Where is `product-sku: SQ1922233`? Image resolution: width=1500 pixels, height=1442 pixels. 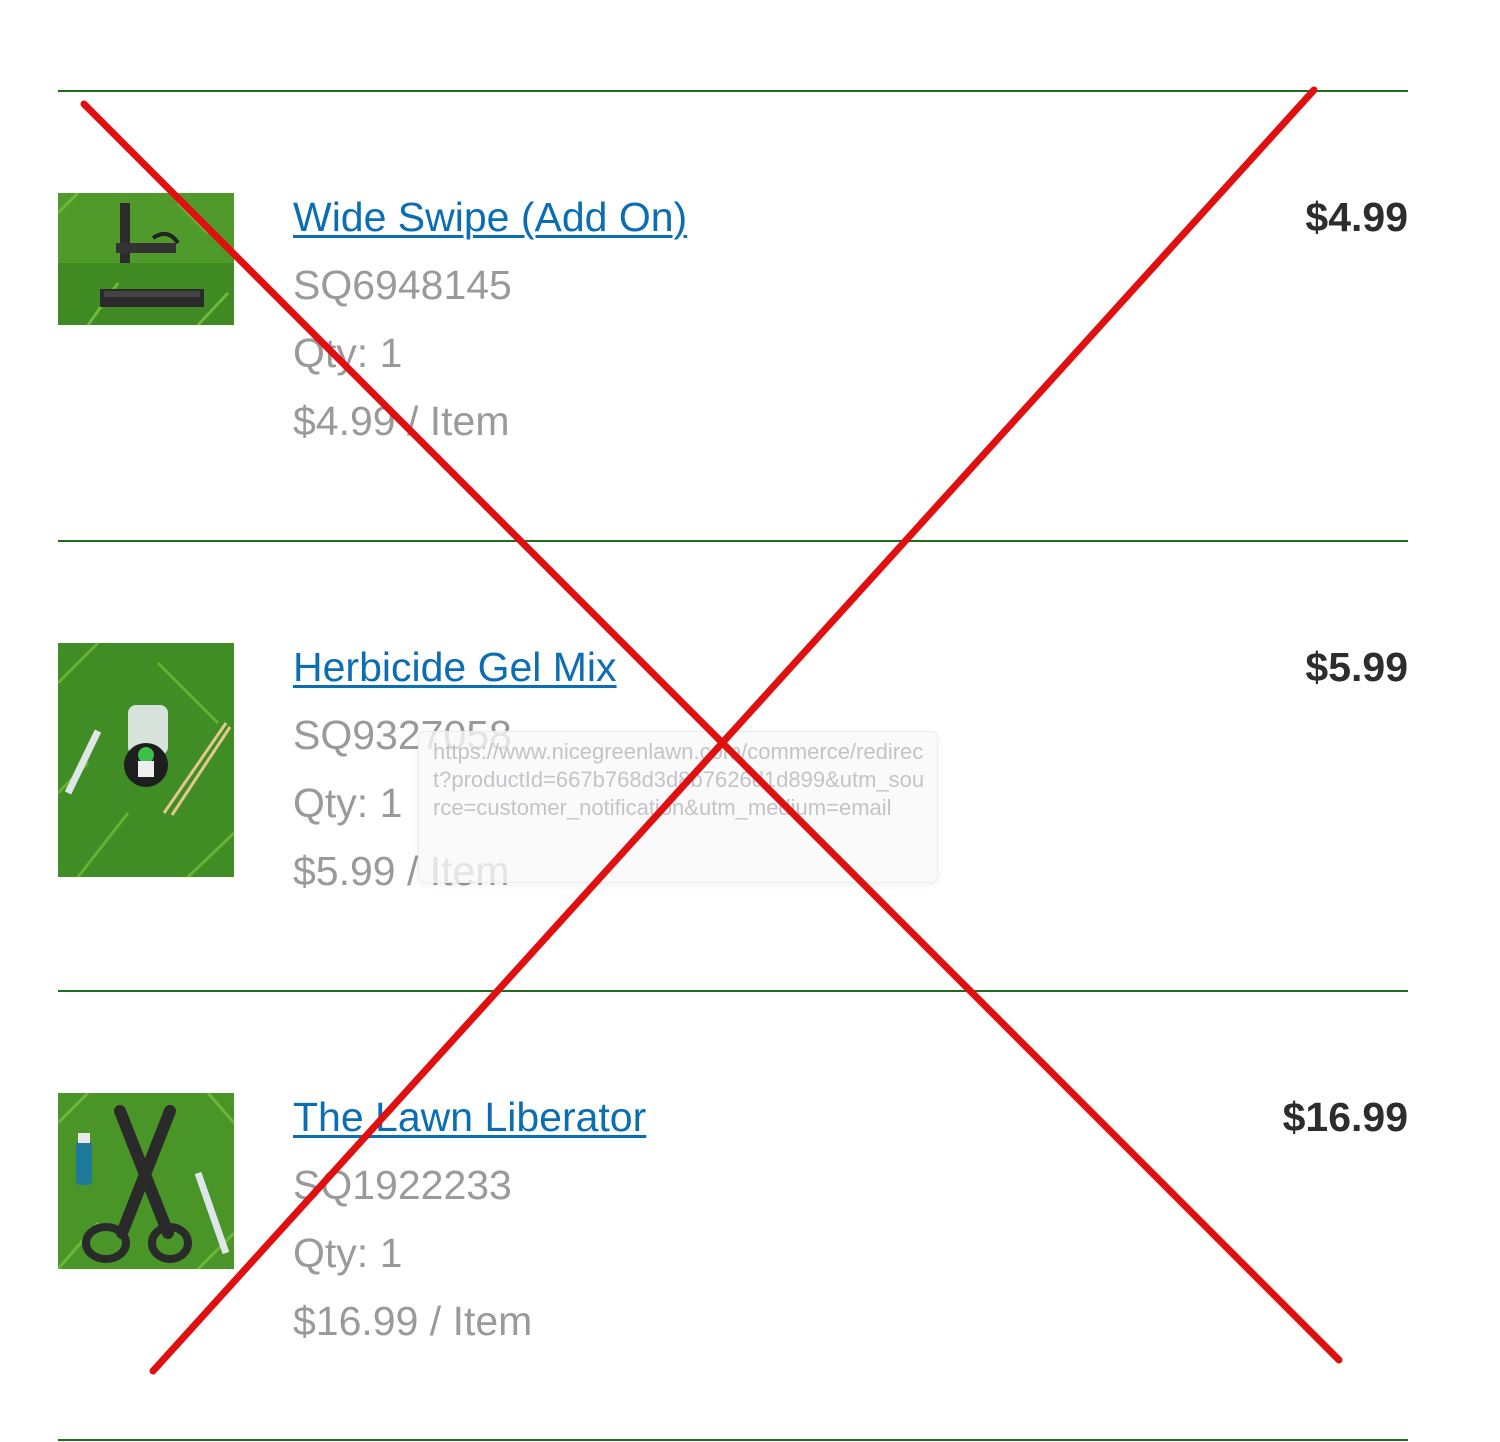
product-sku: SQ1922233 is located at coordinates (402, 1185).